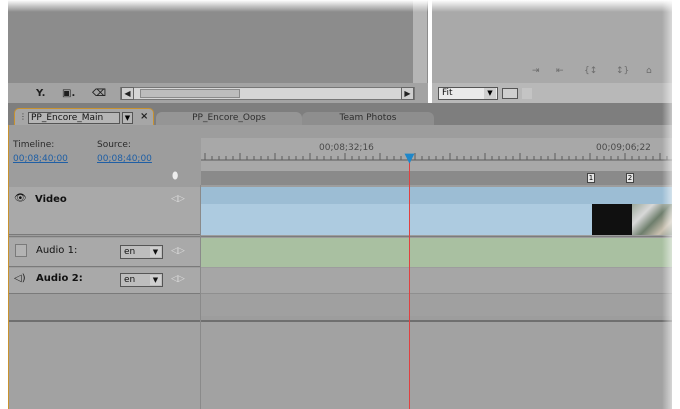  What do you see at coordinates (436, 252) in the screenshot?
I see `audio1-track` at bounding box center [436, 252].